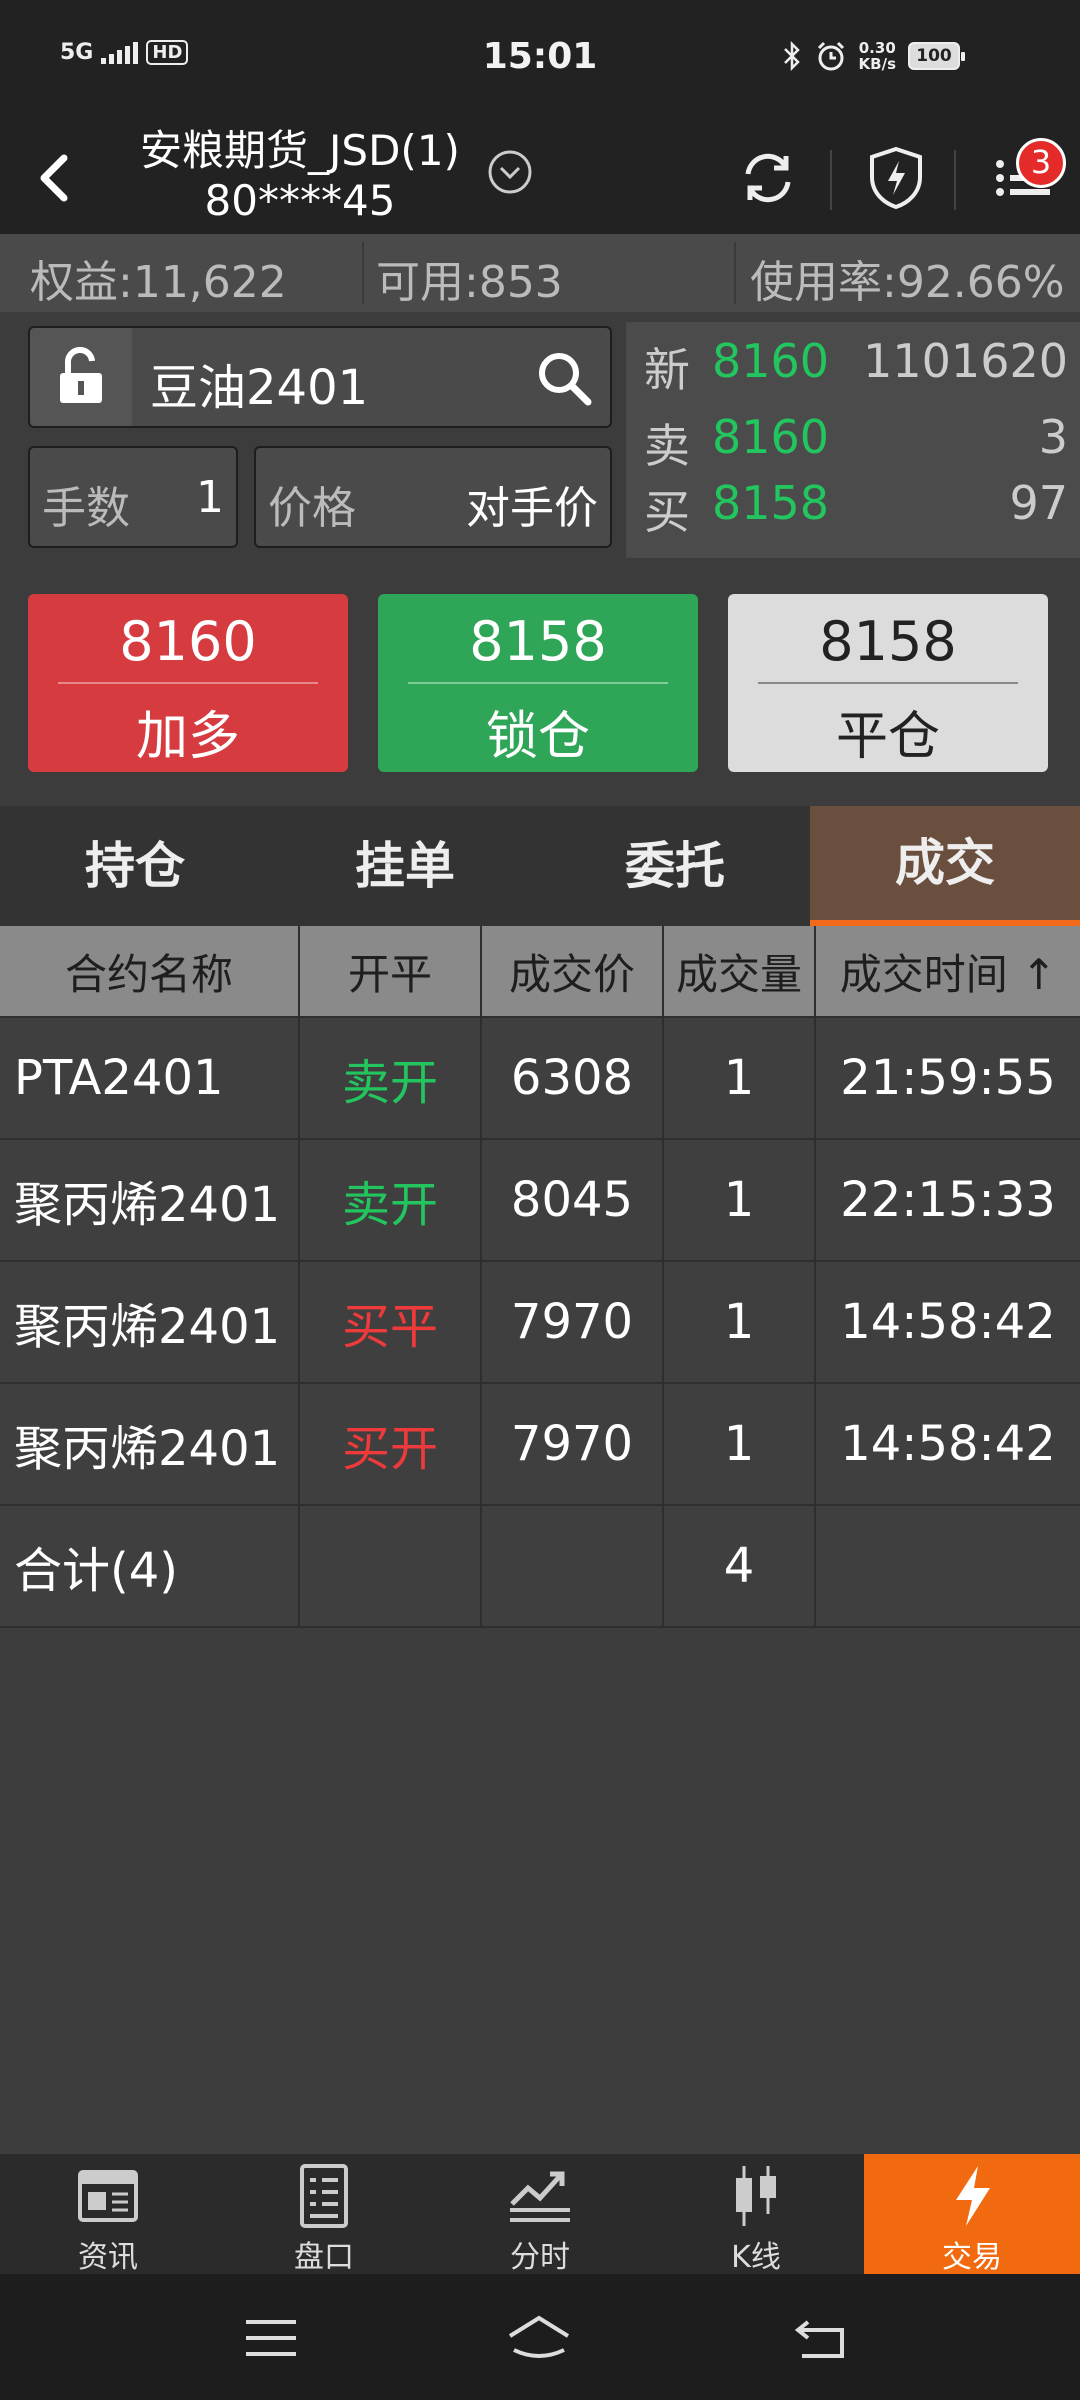 The width and height of the screenshot is (1080, 2400). What do you see at coordinates (150, 1566) in the screenshot?
I see `total-label: 合计(4)` at bounding box center [150, 1566].